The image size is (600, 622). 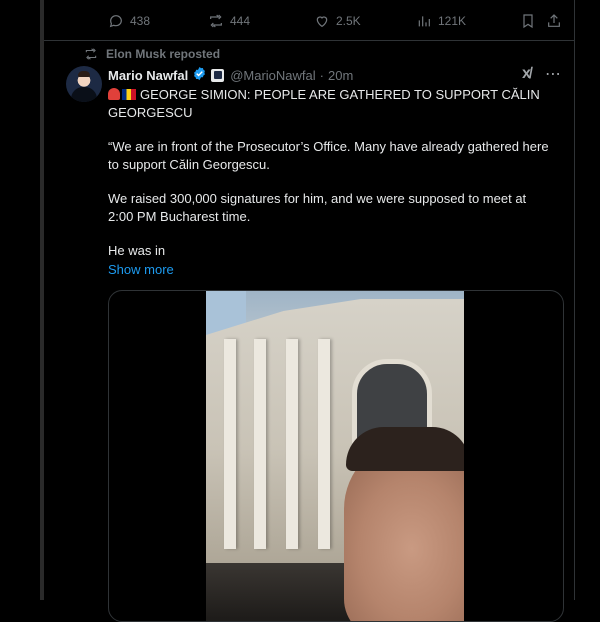 I want to click on avatar, so click(x=84, y=84).